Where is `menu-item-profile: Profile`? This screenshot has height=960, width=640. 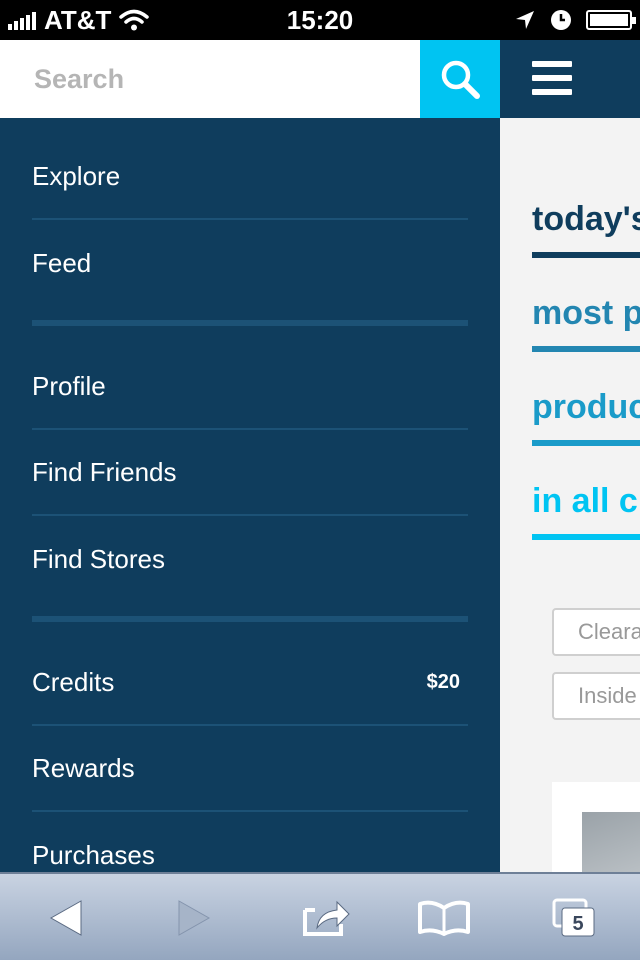 menu-item-profile: Profile is located at coordinates (250, 387).